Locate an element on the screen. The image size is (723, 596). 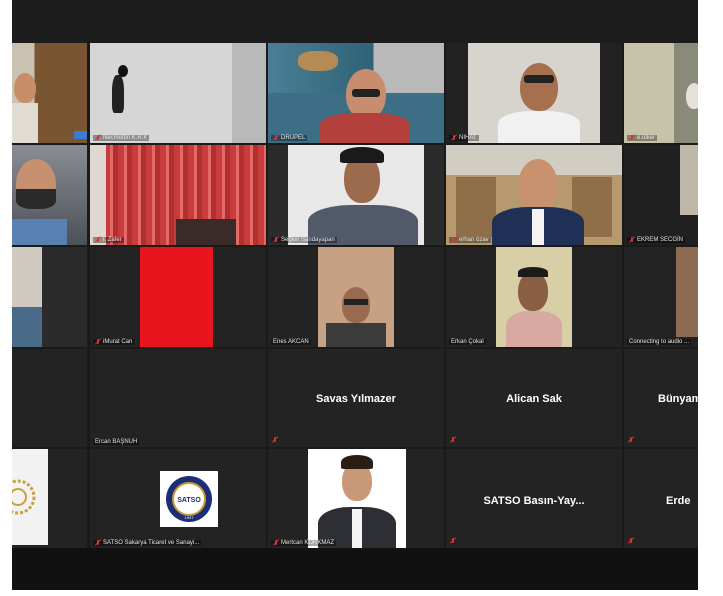
participant-tile: e.ülker is located at coordinates (661, 93).